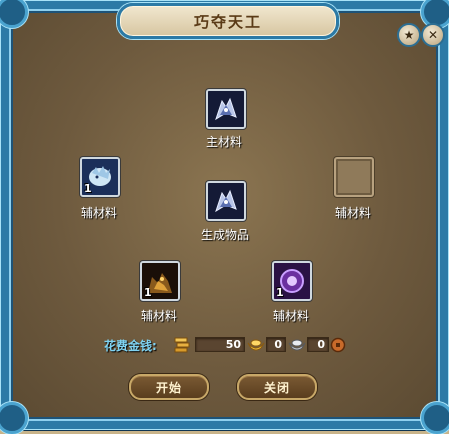 The width and height of the screenshot is (449, 434). Describe the element at coordinates (182, 345) in the screenshot. I see `coin-stack-icon` at that location.